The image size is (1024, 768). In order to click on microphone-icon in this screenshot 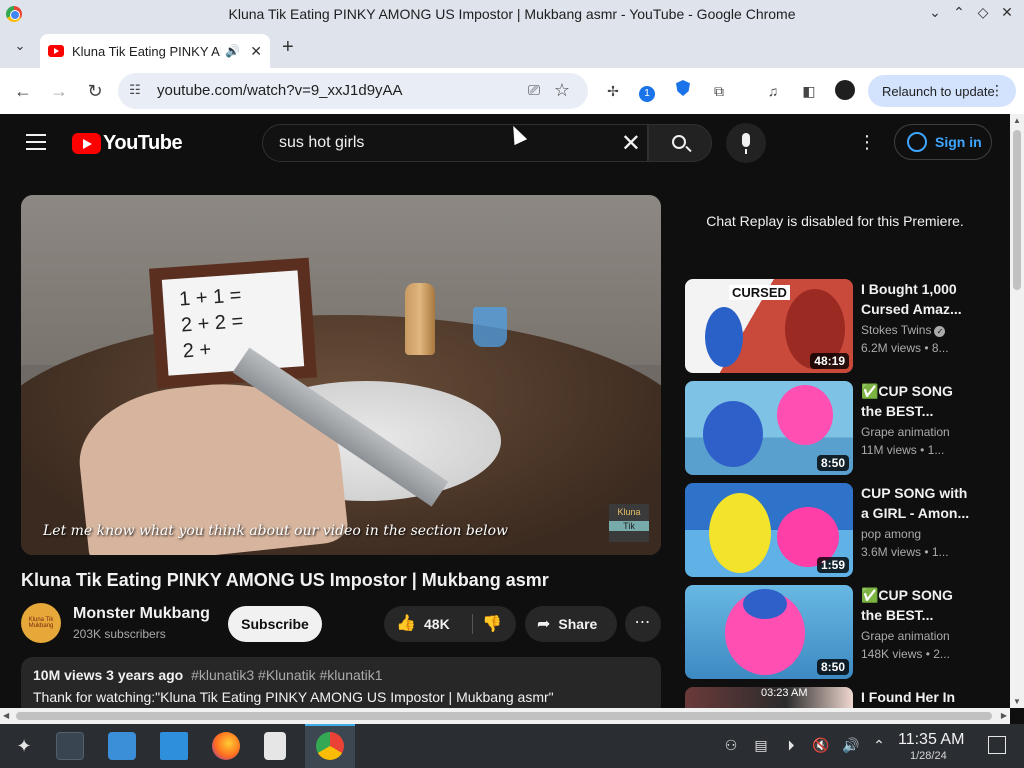, I will do `click(746, 143)`.